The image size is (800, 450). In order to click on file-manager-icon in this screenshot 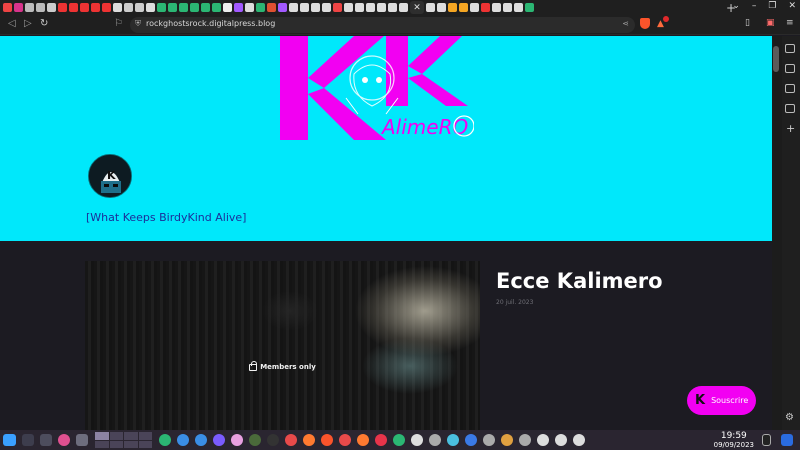, I will do `click(46, 440)`.